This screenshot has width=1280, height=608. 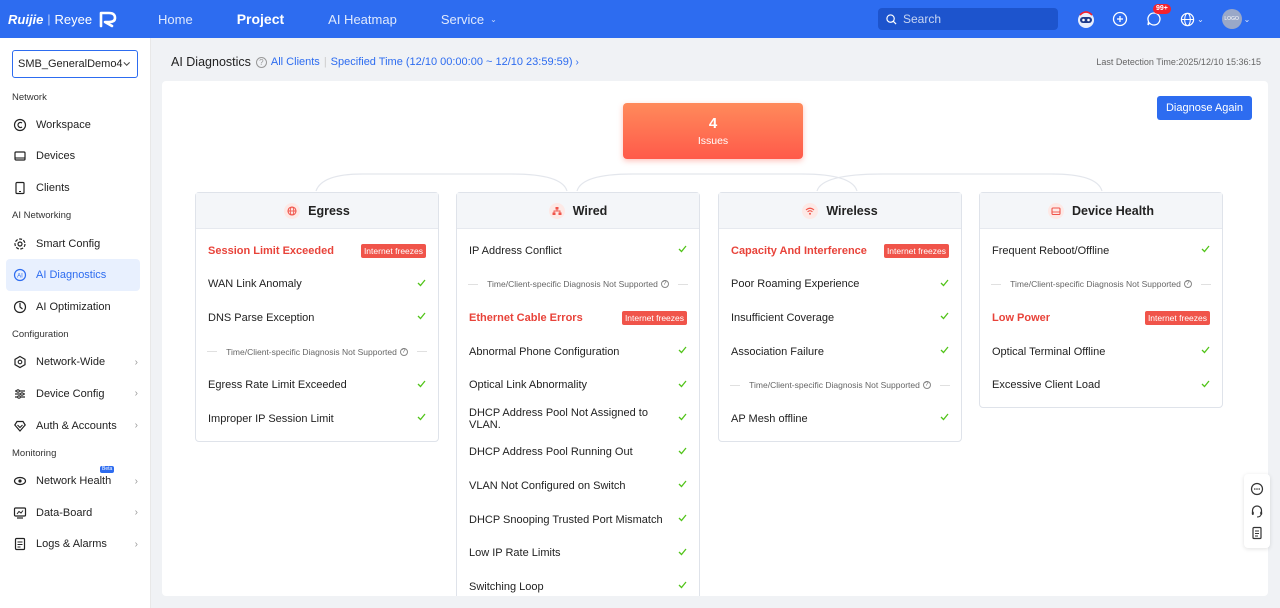 I want to click on diagnosis-item-label: AP Mesh offline, so click(x=769, y=418).